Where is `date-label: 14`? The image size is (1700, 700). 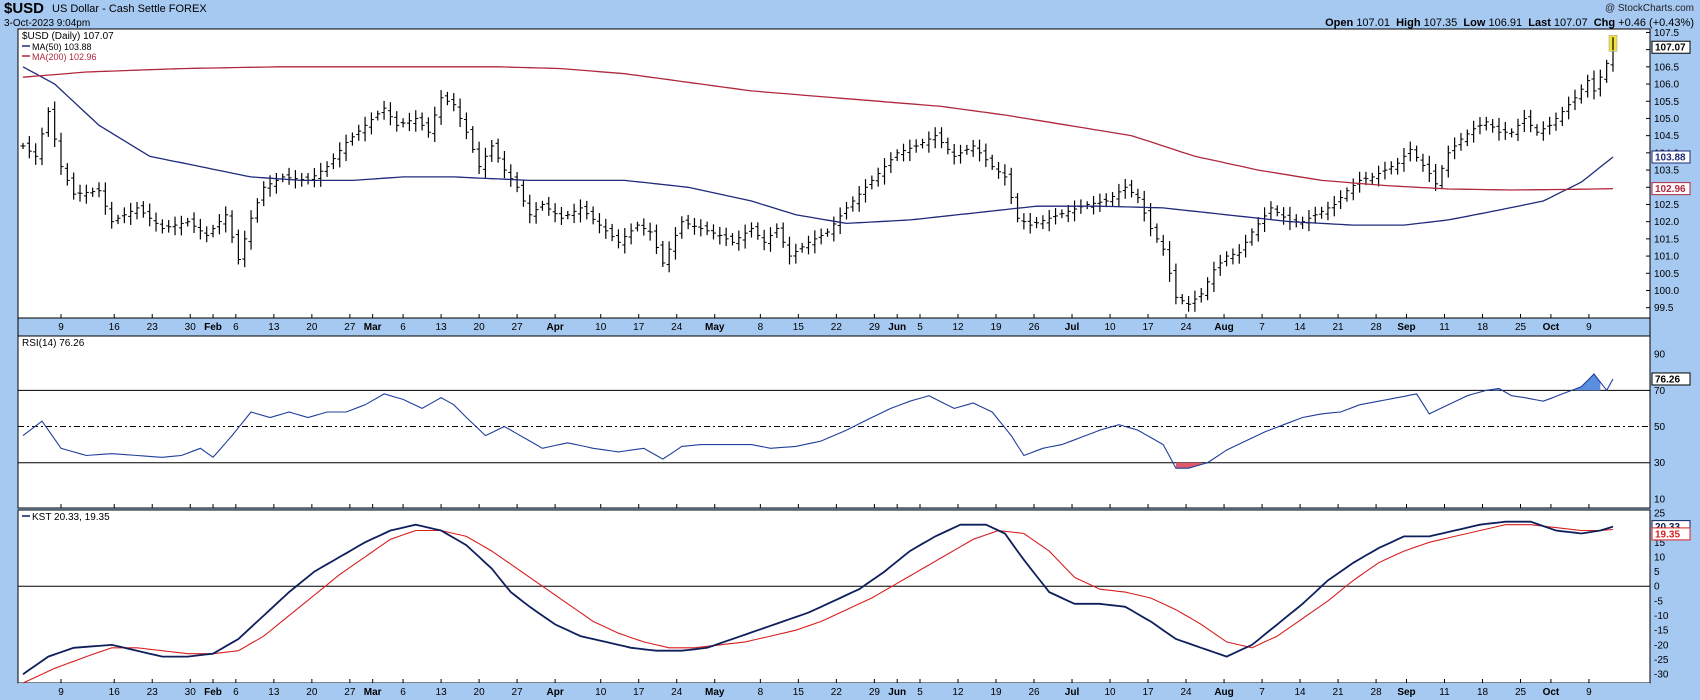
date-label: 14 is located at coordinates (1301, 692).